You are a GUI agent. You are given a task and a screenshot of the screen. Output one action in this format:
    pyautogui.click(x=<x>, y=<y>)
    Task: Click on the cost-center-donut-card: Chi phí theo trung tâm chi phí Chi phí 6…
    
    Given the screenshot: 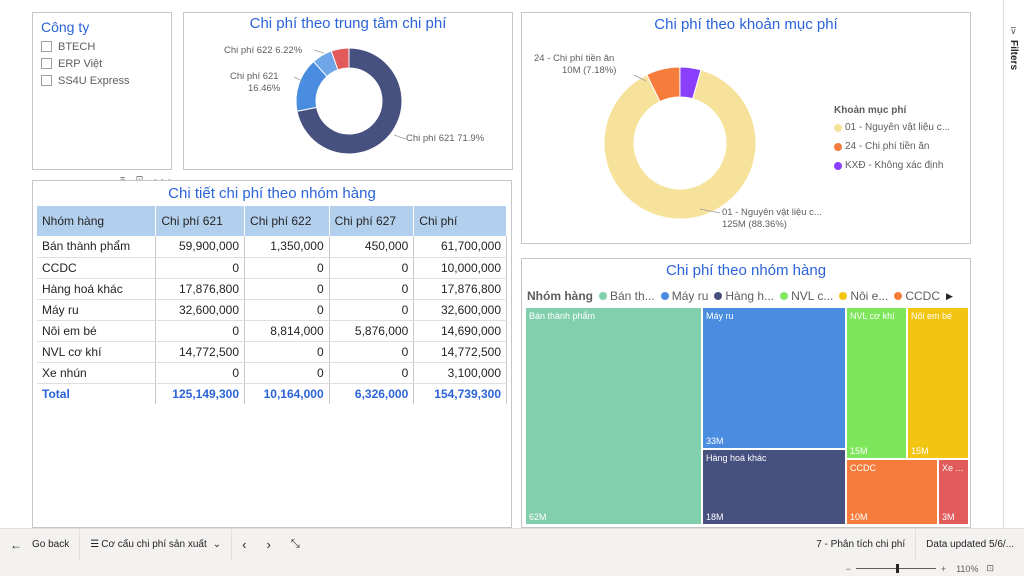 What is the action you would take?
    pyautogui.click(x=348, y=91)
    